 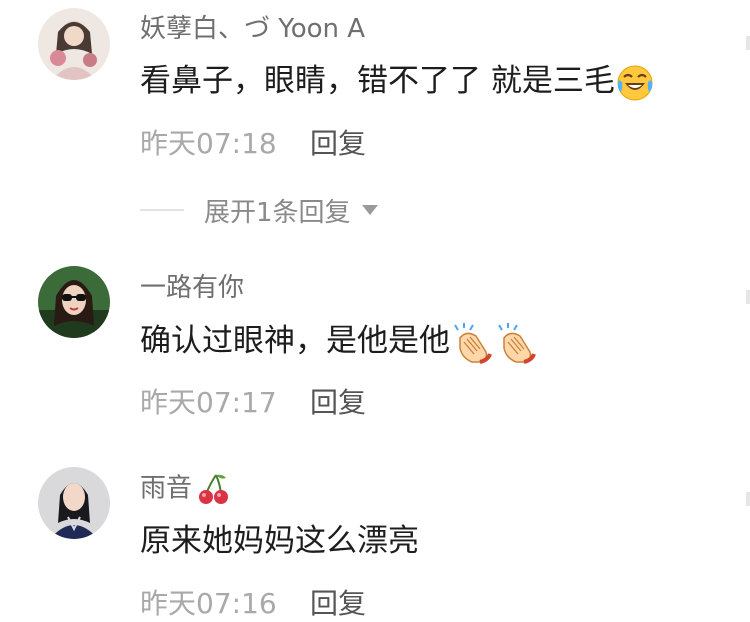 I want to click on username-text: 雨音, so click(x=166, y=488).